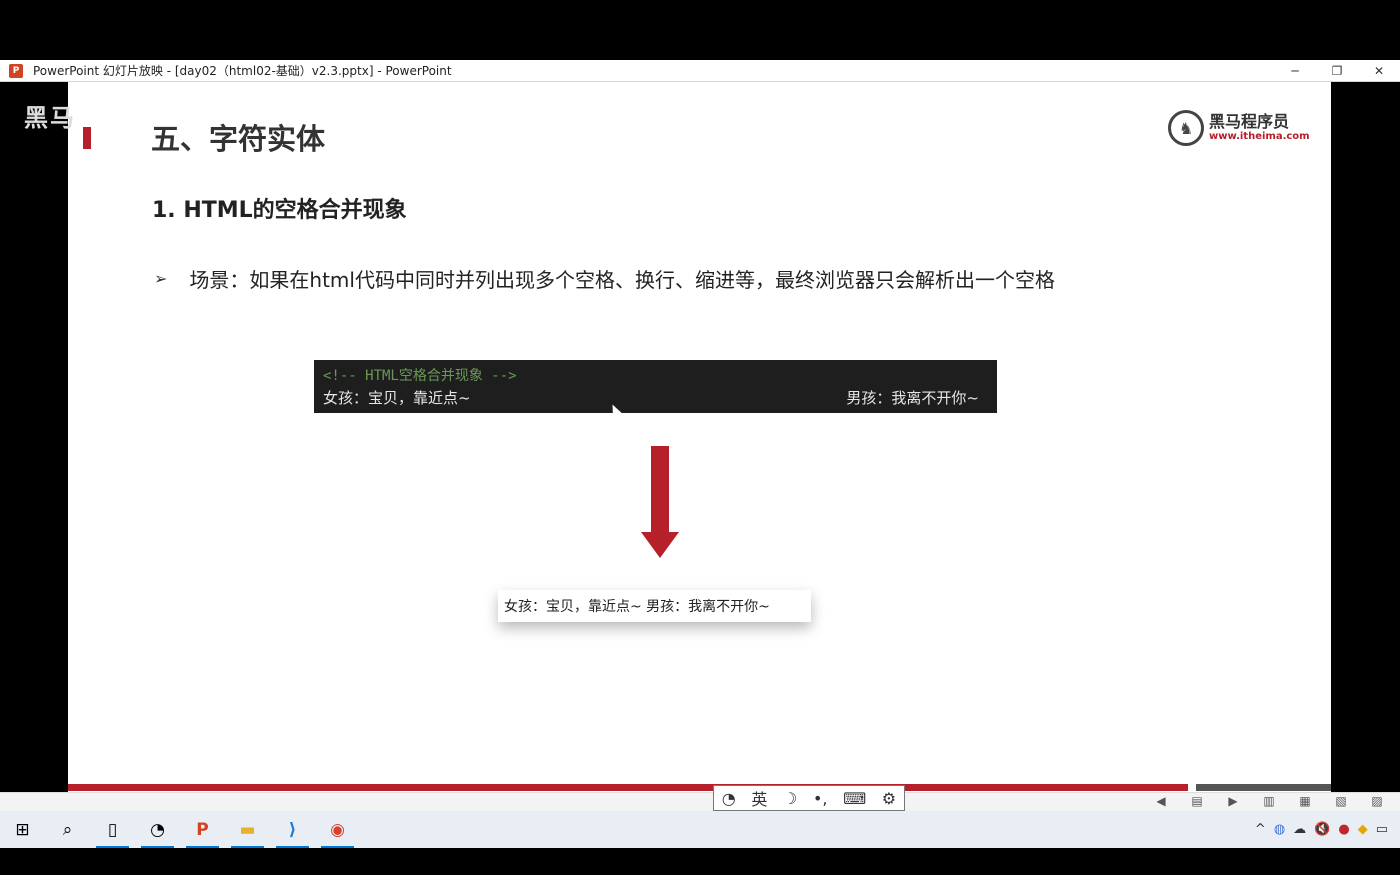 The height and width of the screenshot is (875, 1400). Describe the element at coordinates (397, 398) in the screenshot. I see `code-left-text: 女孩：宝贝，靠近点~` at that location.